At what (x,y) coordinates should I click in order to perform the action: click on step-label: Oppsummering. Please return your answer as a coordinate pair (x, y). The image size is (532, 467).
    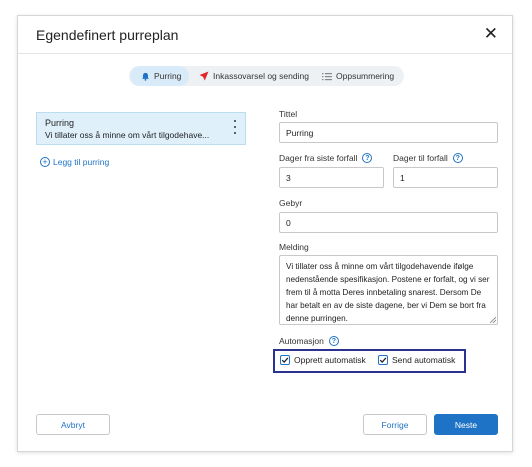
    Looking at the image, I should click on (365, 76).